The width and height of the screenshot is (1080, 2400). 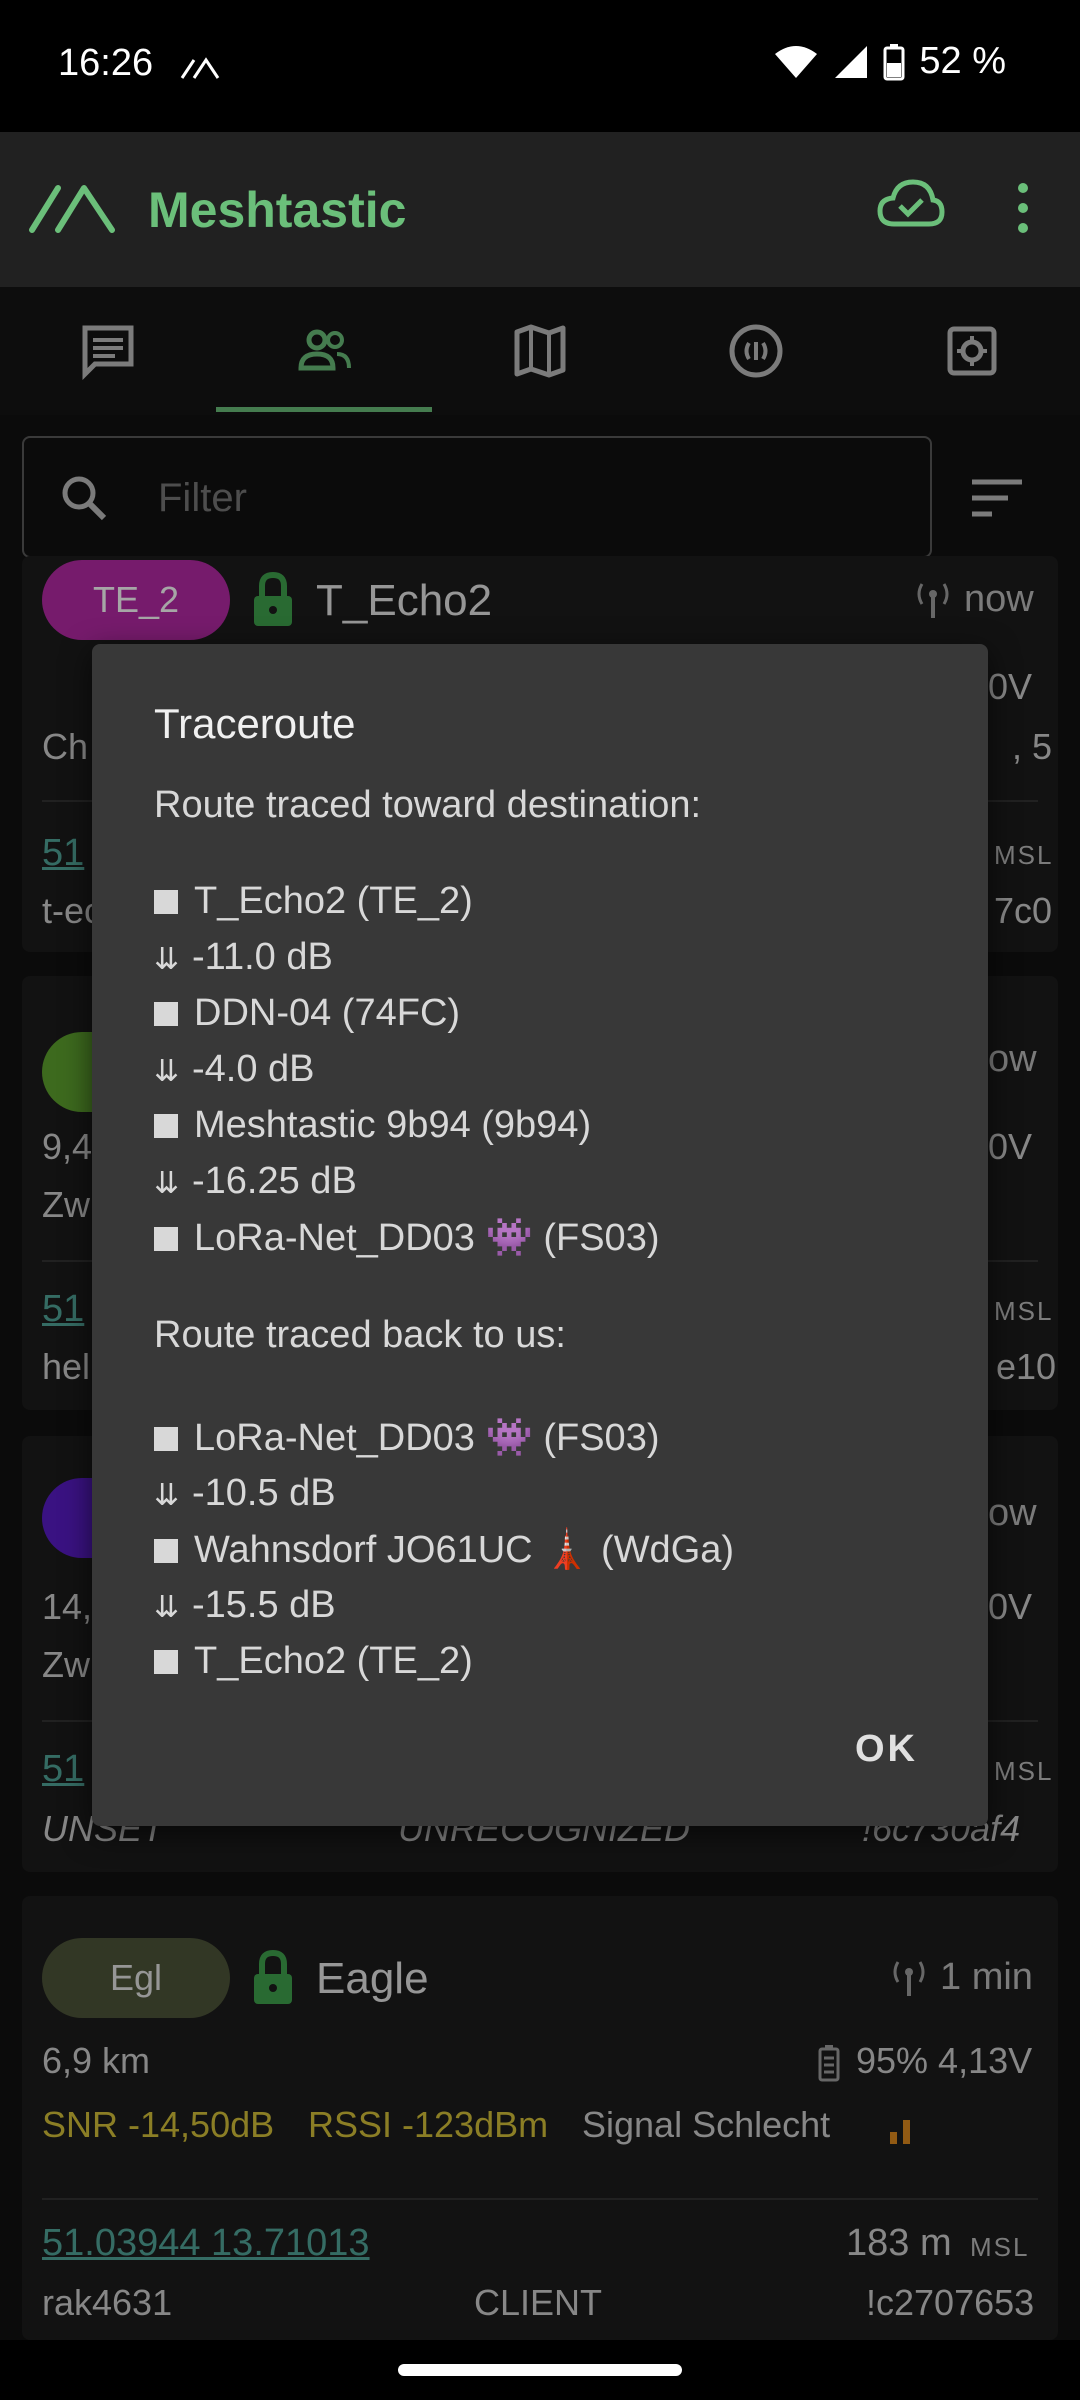 I want to click on snr-text: -11.0 dB, so click(x=262, y=957).